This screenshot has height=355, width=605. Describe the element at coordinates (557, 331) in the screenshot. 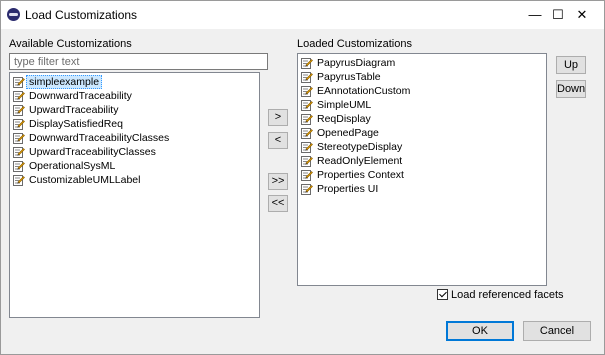

I see `cancel-button: Cancel` at that location.